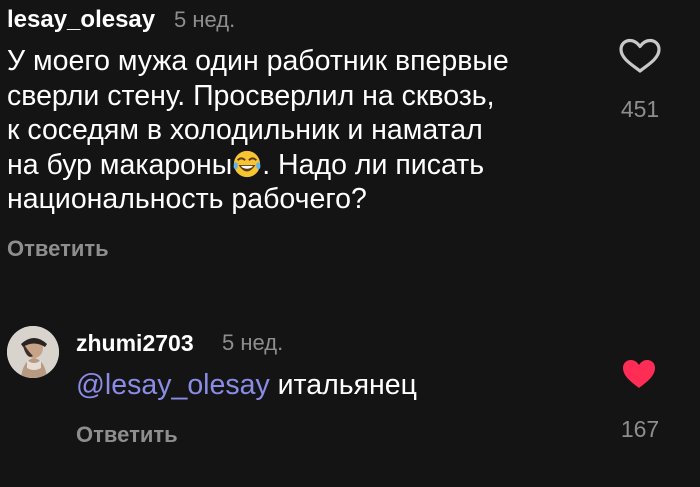  Describe the element at coordinates (639, 374) in the screenshot. I see `heart-filled-icon` at that location.